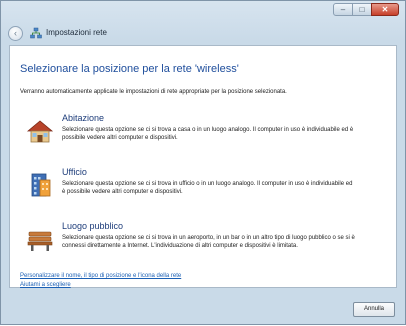 The width and height of the screenshot is (406, 326). I want to click on close-button: ✕, so click(385, 9).